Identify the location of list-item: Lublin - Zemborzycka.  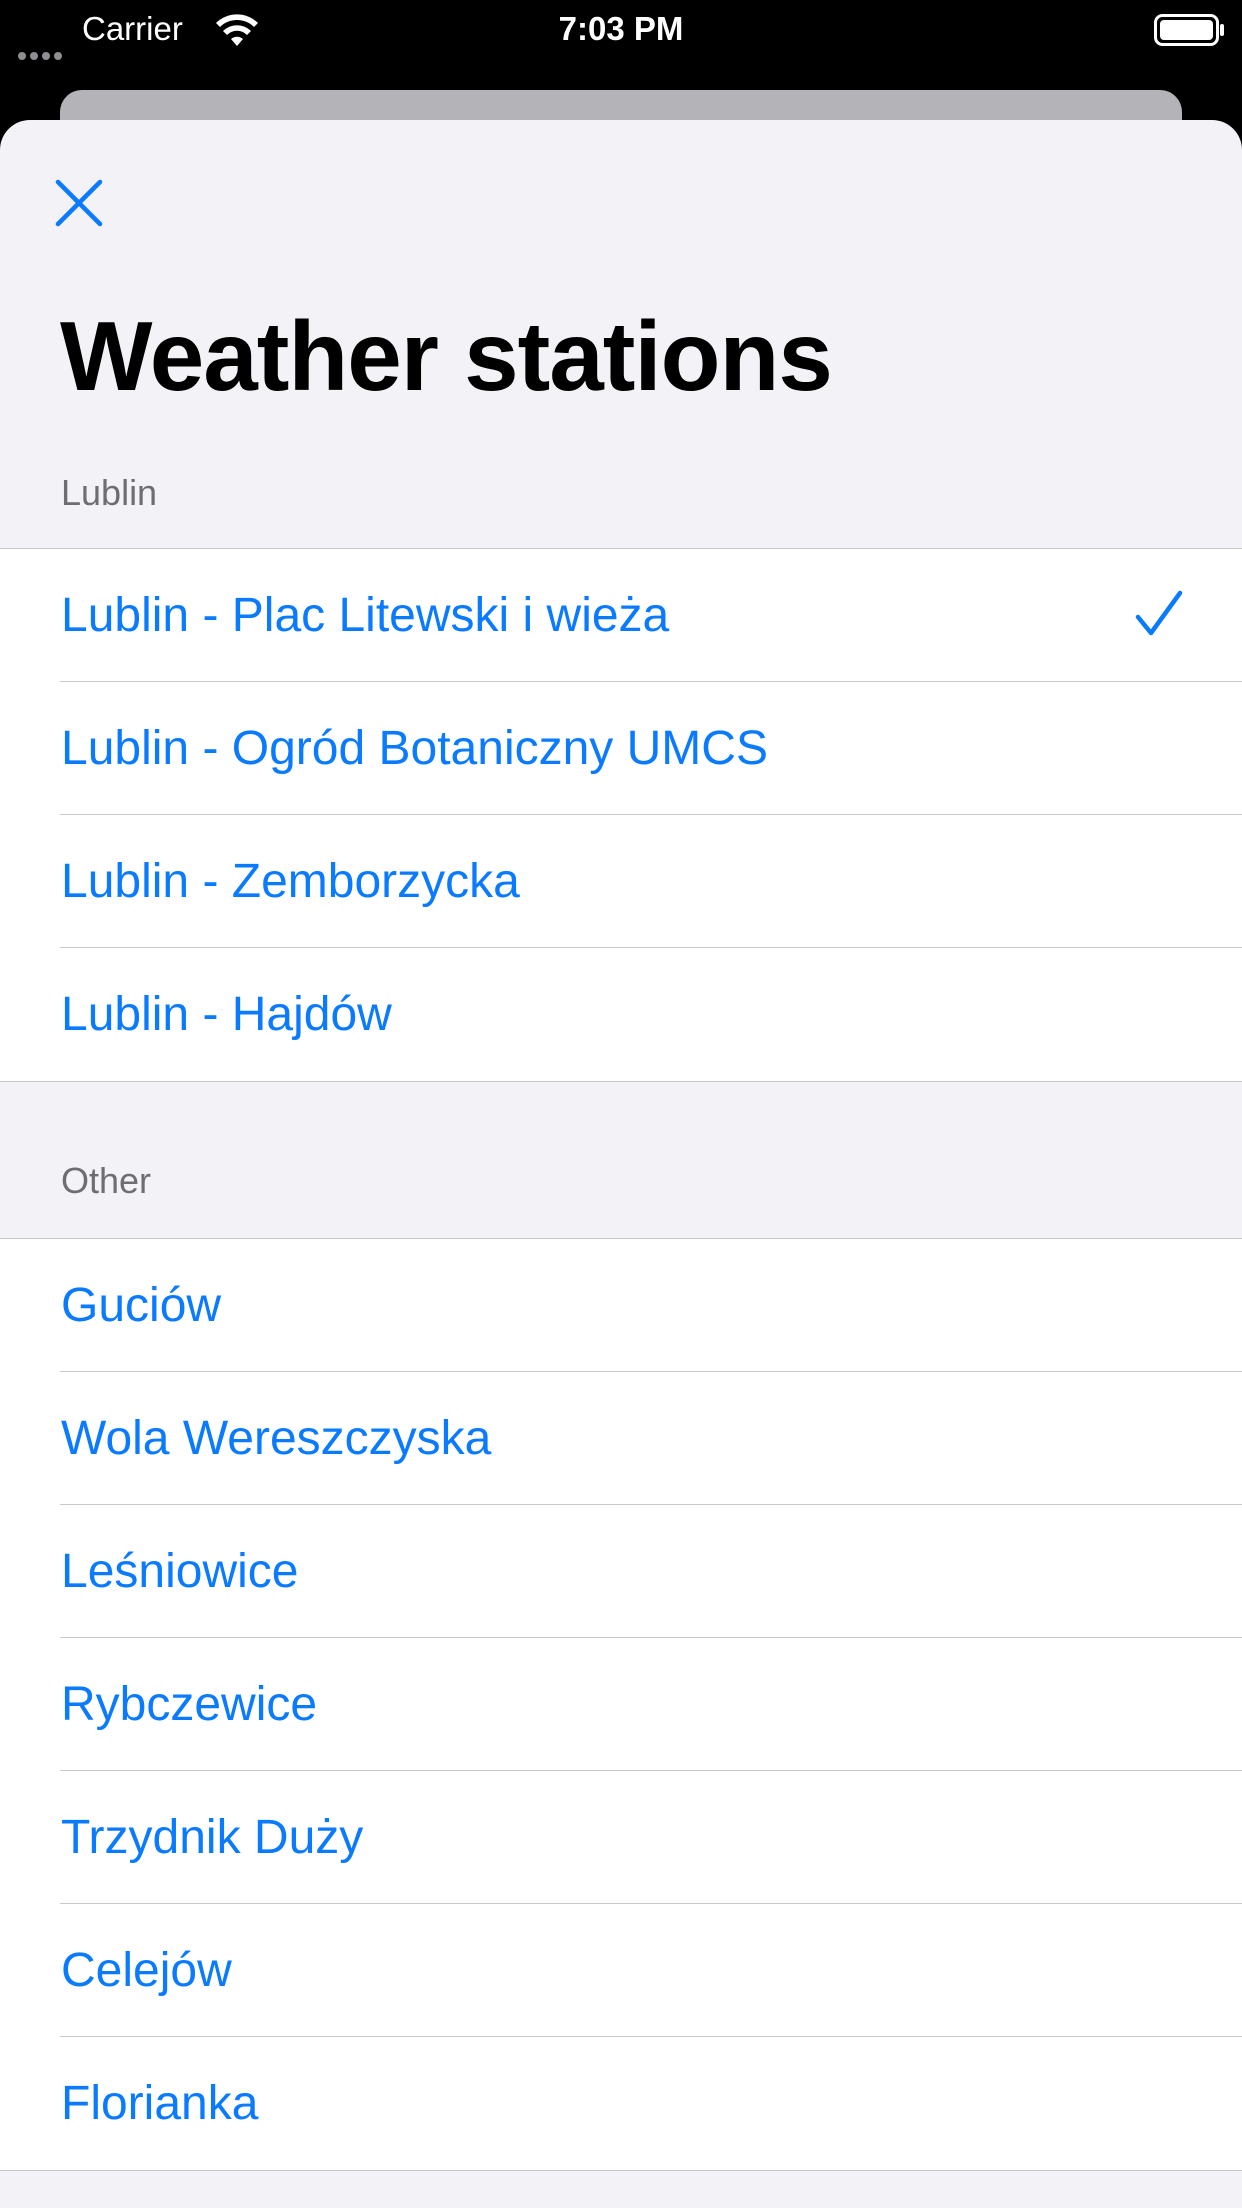
(621, 881).